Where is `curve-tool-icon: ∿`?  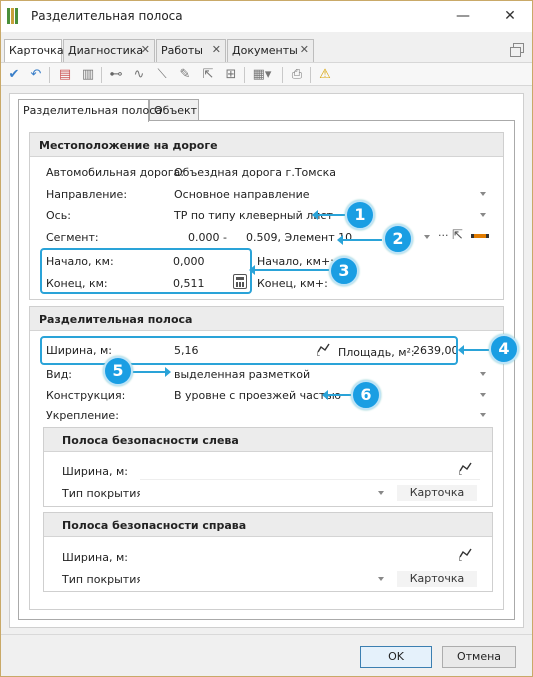
curve-tool-icon: ∿ is located at coordinates (139, 75).